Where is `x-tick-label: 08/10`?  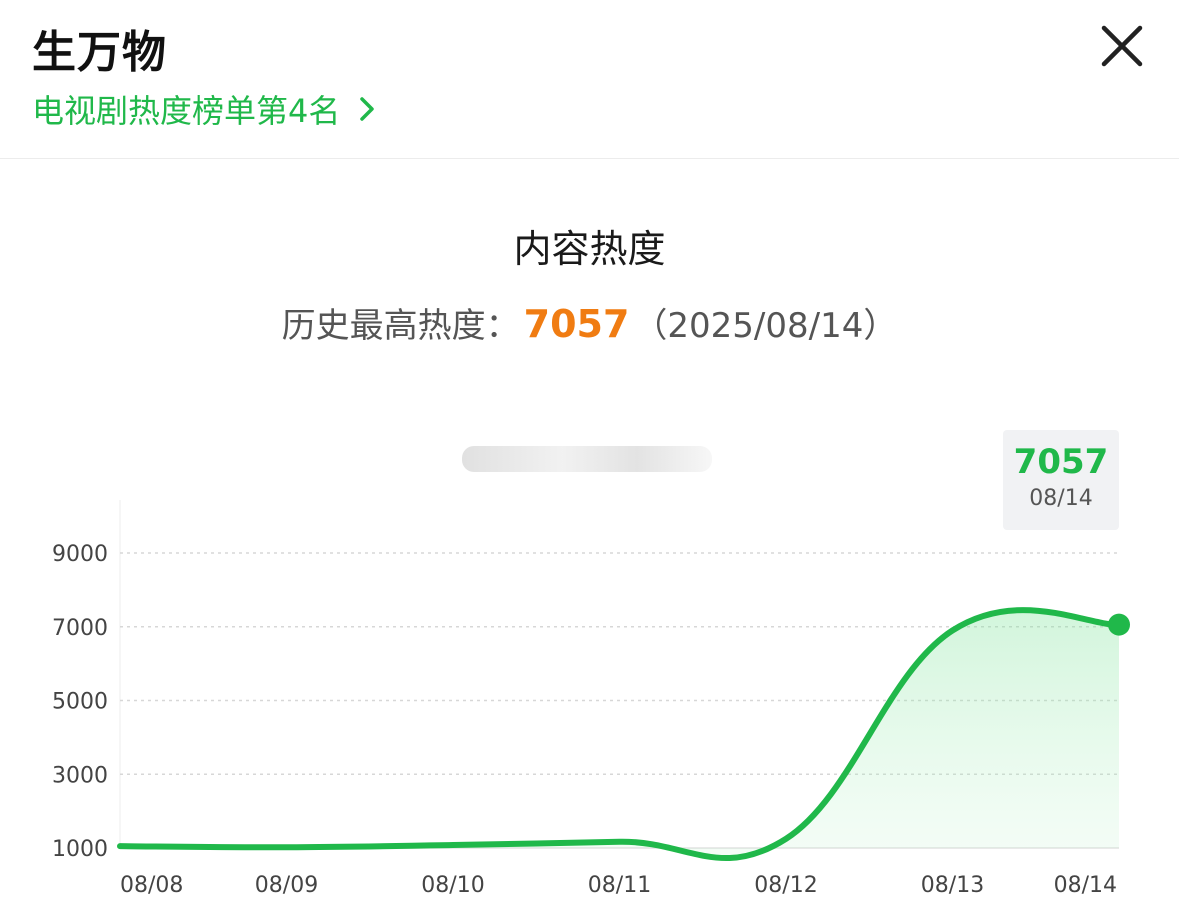 x-tick-label: 08/10 is located at coordinates (452, 885).